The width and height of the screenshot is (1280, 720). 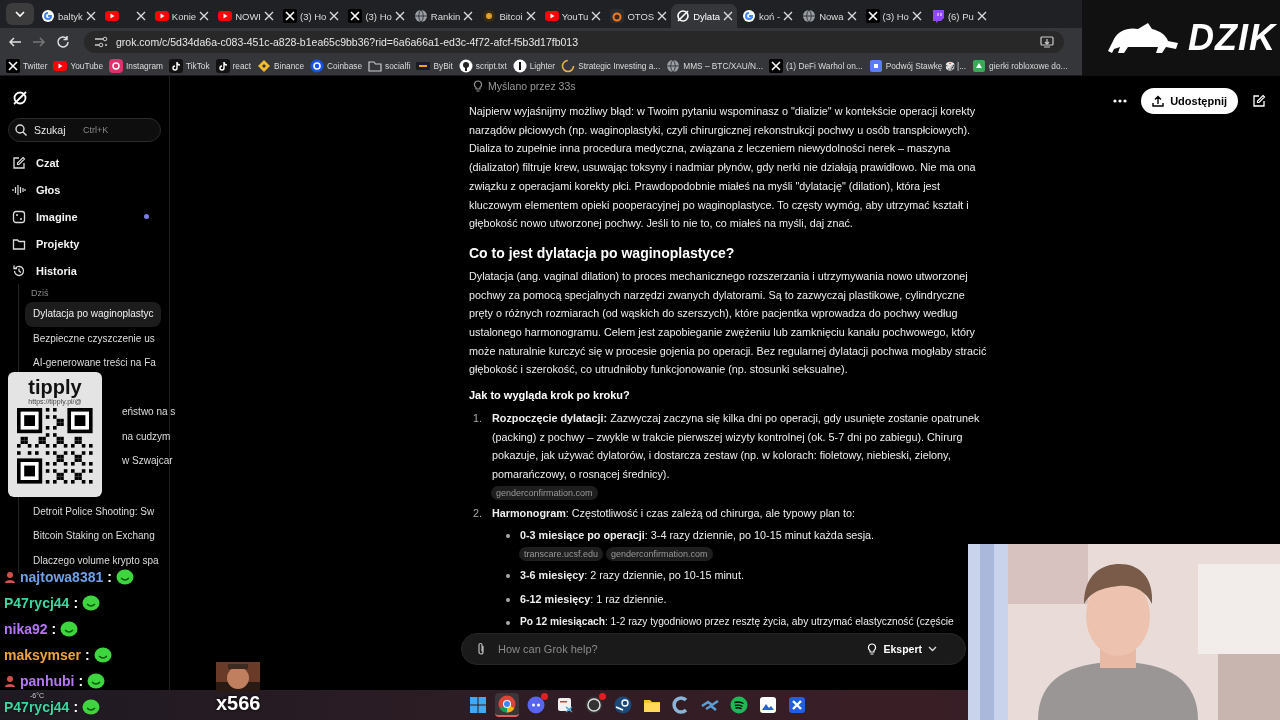 What do you see at coordinates (93, 363) in the screenshot?
I see `history-item: AI-generowane treści na Fa` at bounding box center [93, 363].